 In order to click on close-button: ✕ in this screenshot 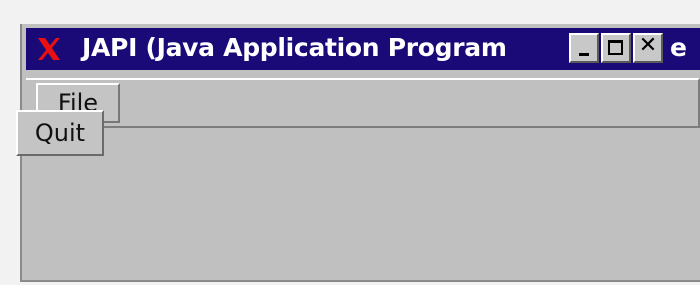, I will do `click(648, 48)`.